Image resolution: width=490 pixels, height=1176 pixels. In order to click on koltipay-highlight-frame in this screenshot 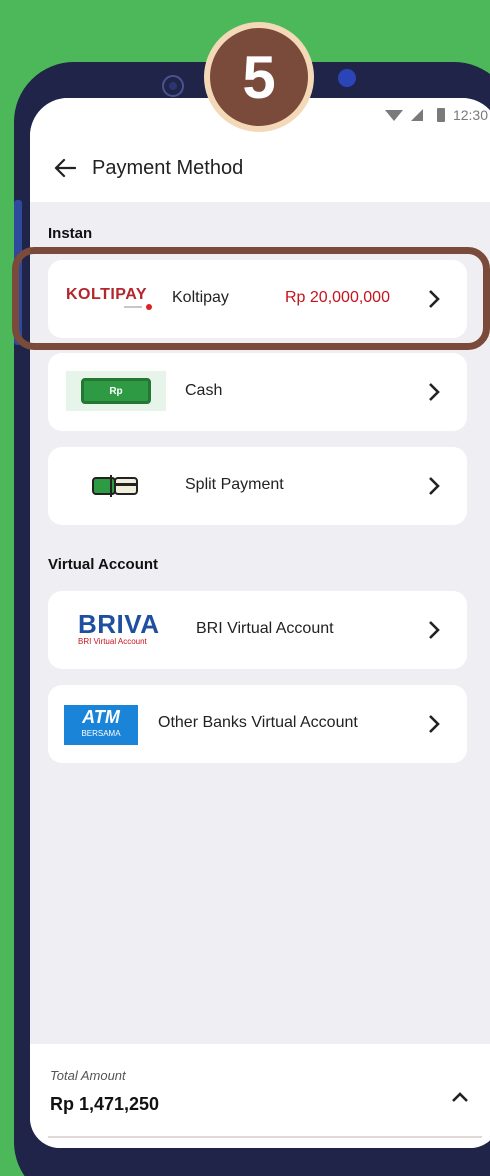, I will do `click(251, 298)`.